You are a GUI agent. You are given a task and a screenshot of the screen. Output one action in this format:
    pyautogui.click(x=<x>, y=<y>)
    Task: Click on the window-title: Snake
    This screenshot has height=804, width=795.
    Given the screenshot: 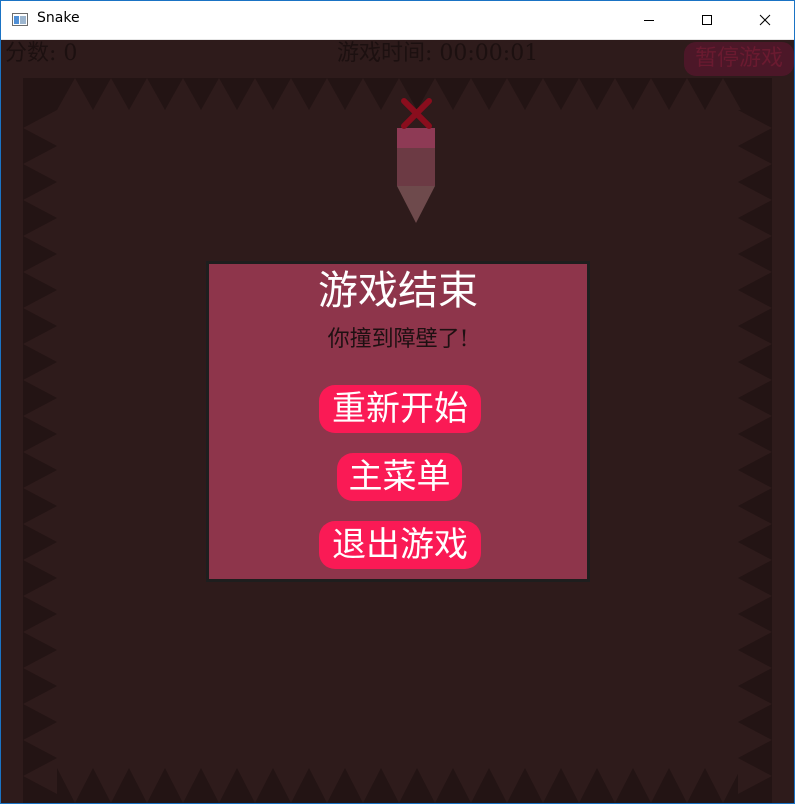 What is the action you would take?
    pyautogui.click(x=58, y=18)
    